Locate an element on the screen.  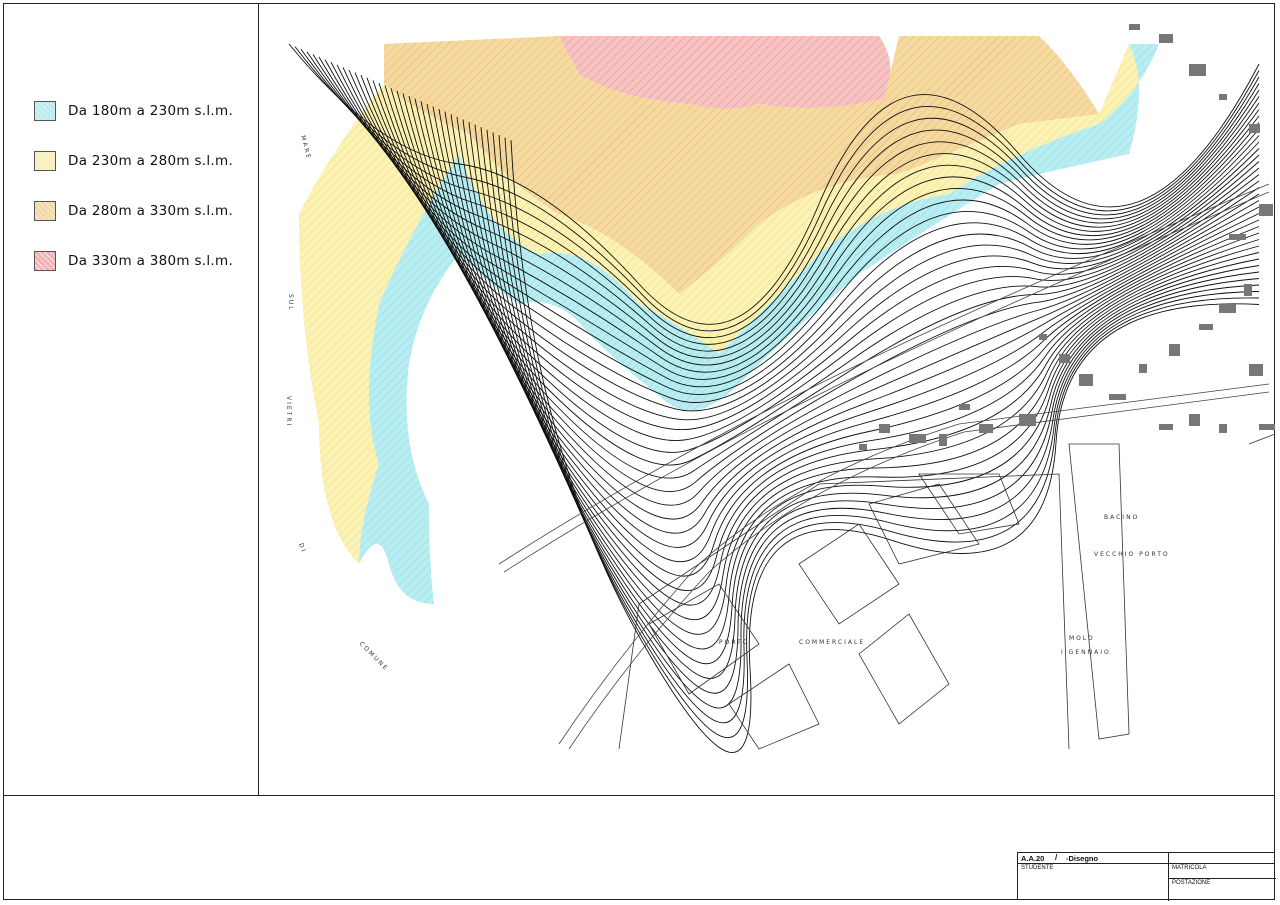
map-label-porto: PORTO is located at coordinates (734, 642).